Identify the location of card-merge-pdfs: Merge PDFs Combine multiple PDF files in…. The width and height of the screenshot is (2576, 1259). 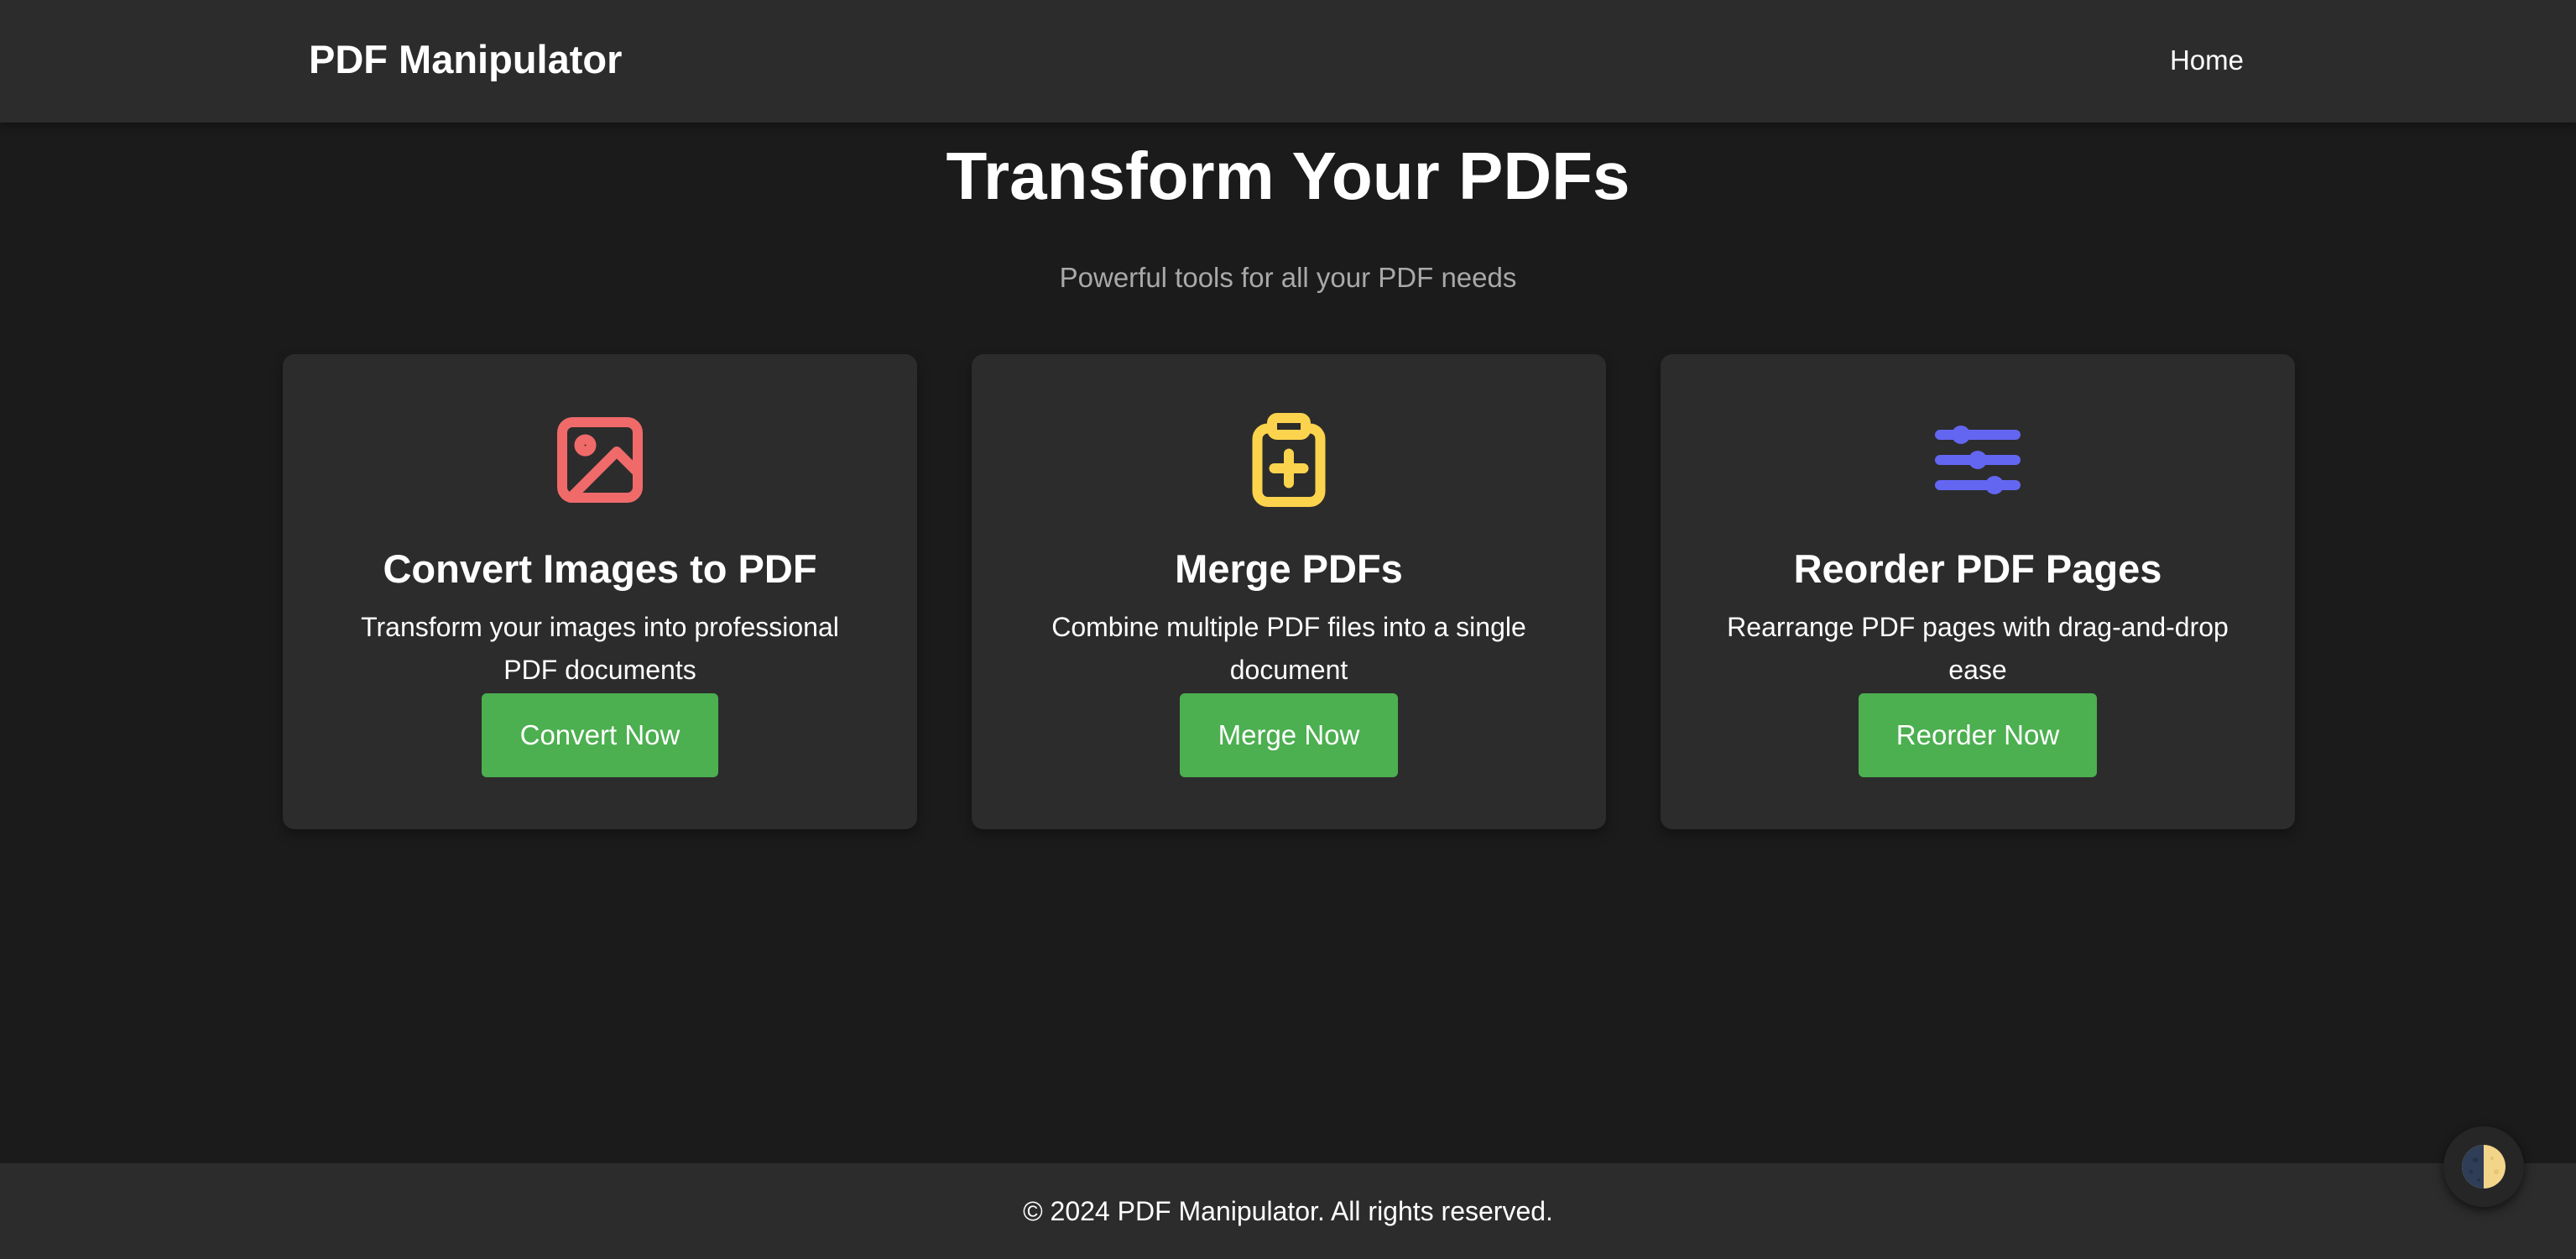
(1289, 591).